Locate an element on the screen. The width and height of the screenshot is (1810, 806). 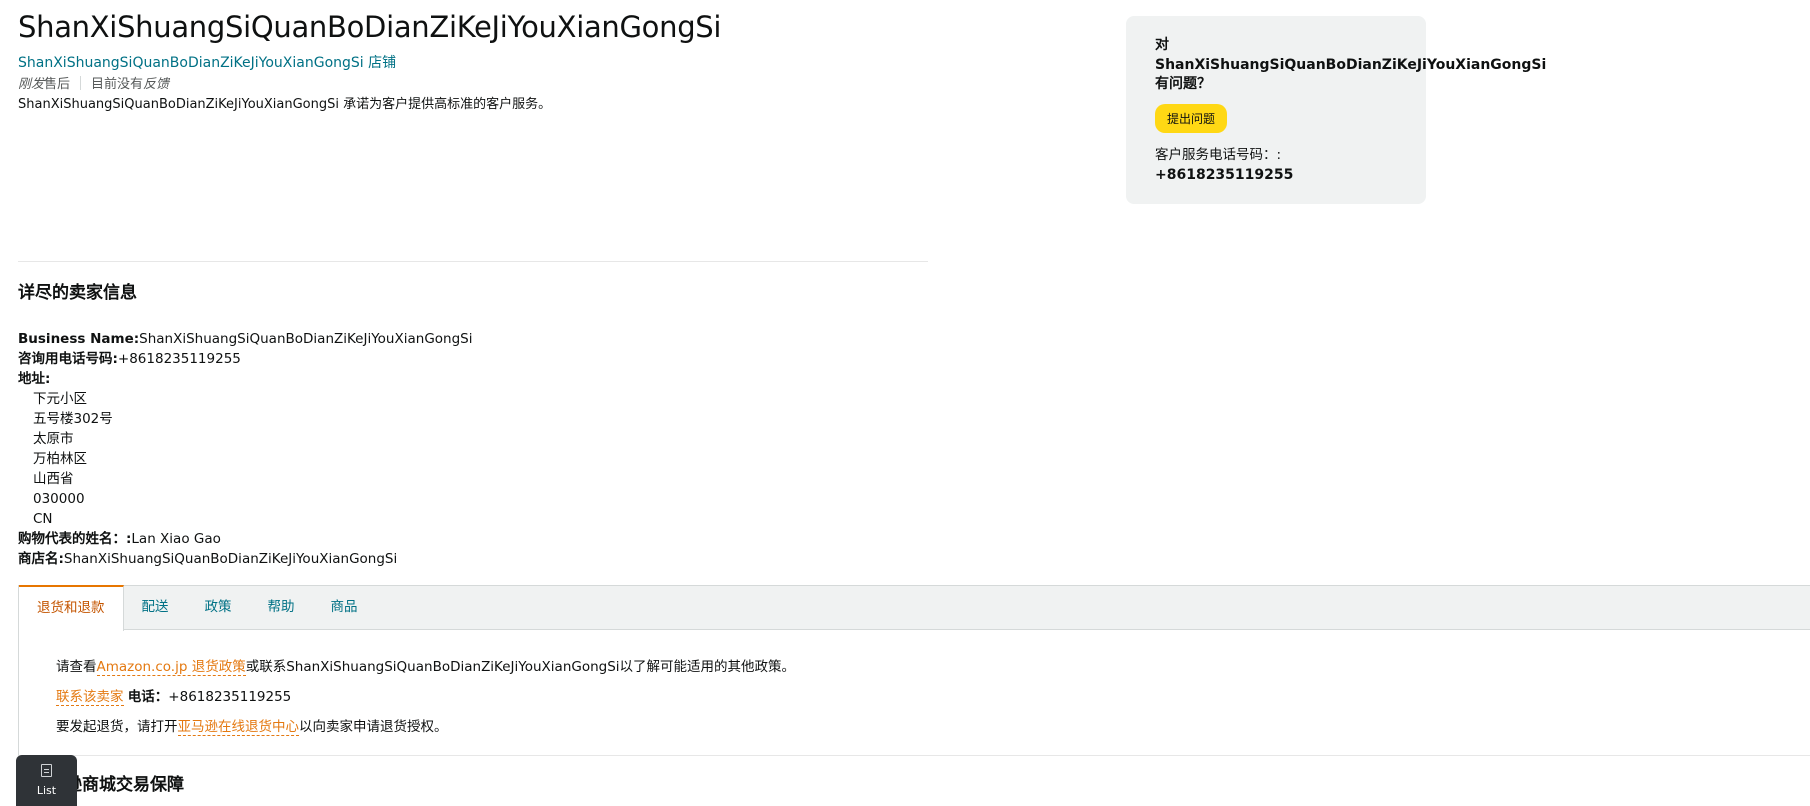
phone-value: +8618235119255 is located at coordinates (179, 359).